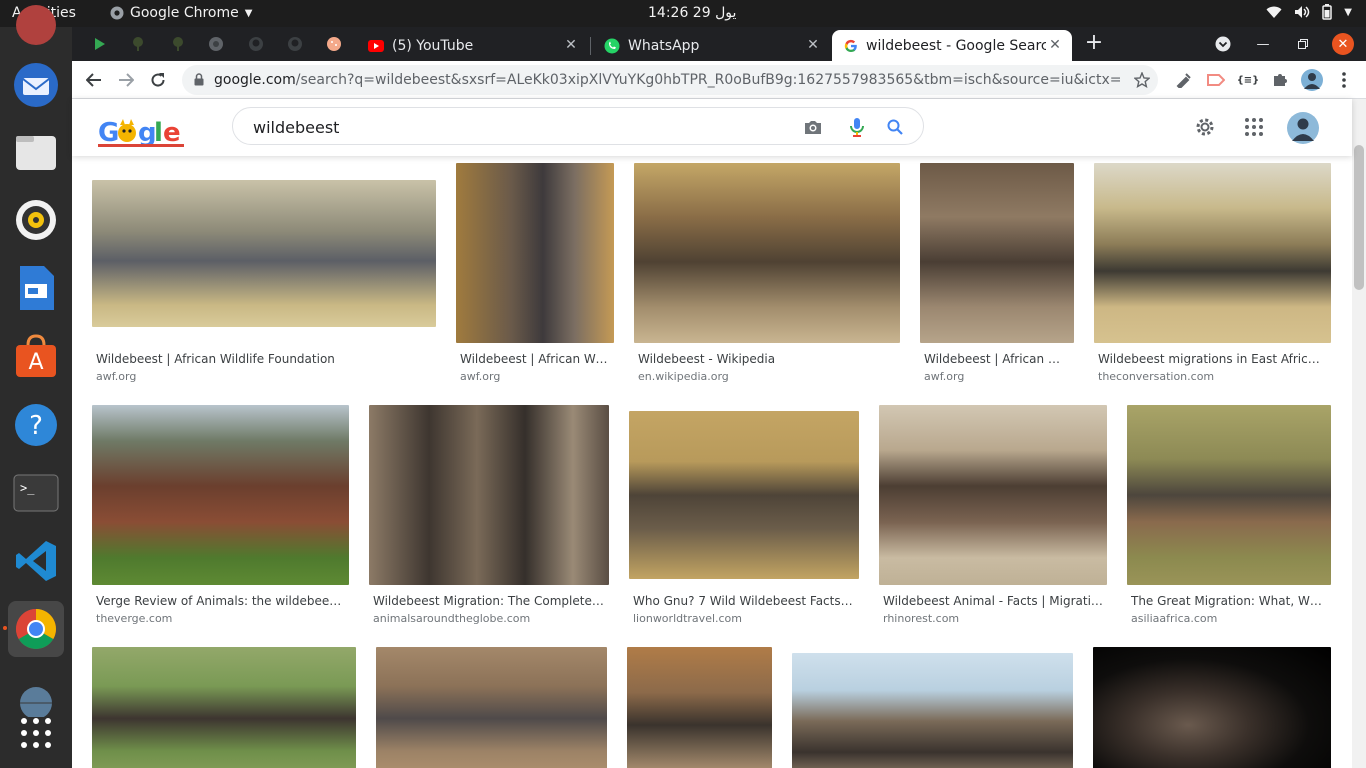 The width and height of the screenshot is (1366, 768). I want to click on profile-button, so click(1312, 80).